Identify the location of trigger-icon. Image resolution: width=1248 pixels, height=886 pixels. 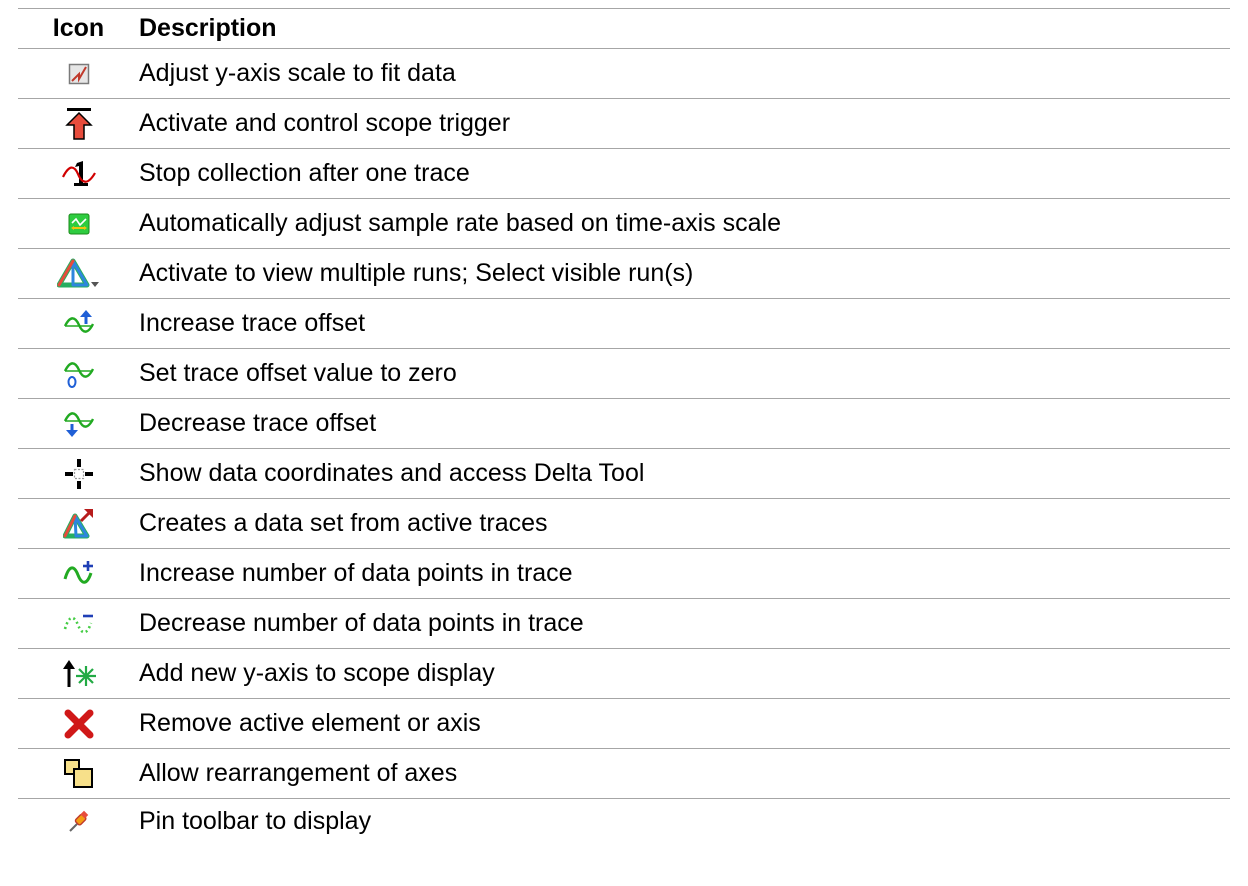
(78, 123).